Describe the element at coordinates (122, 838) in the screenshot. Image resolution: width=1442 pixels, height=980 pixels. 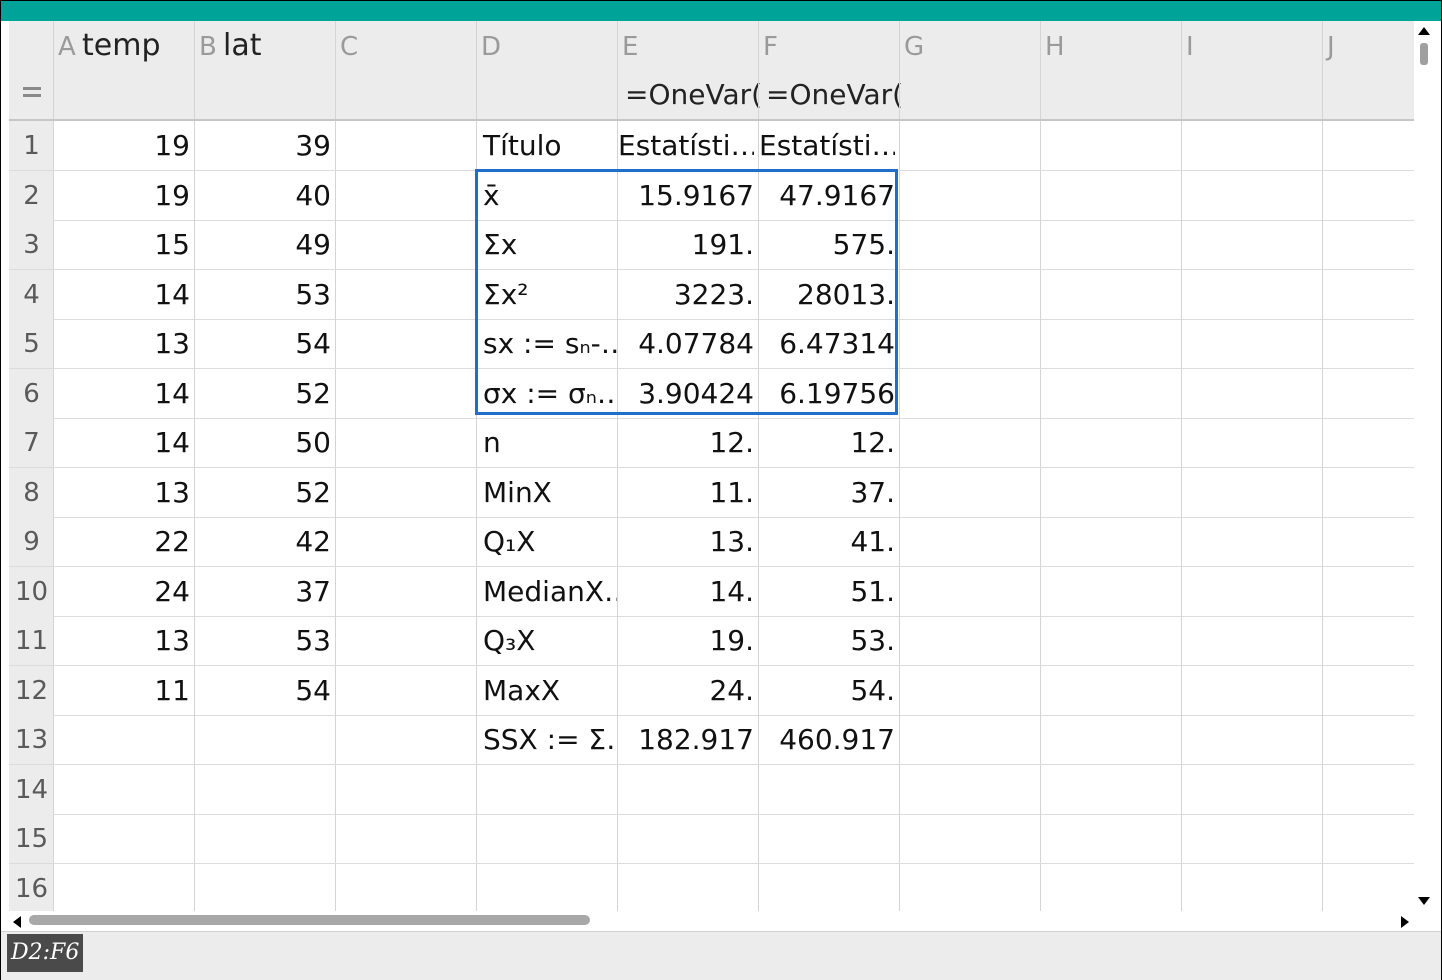
I see `cell-A15` at that location.